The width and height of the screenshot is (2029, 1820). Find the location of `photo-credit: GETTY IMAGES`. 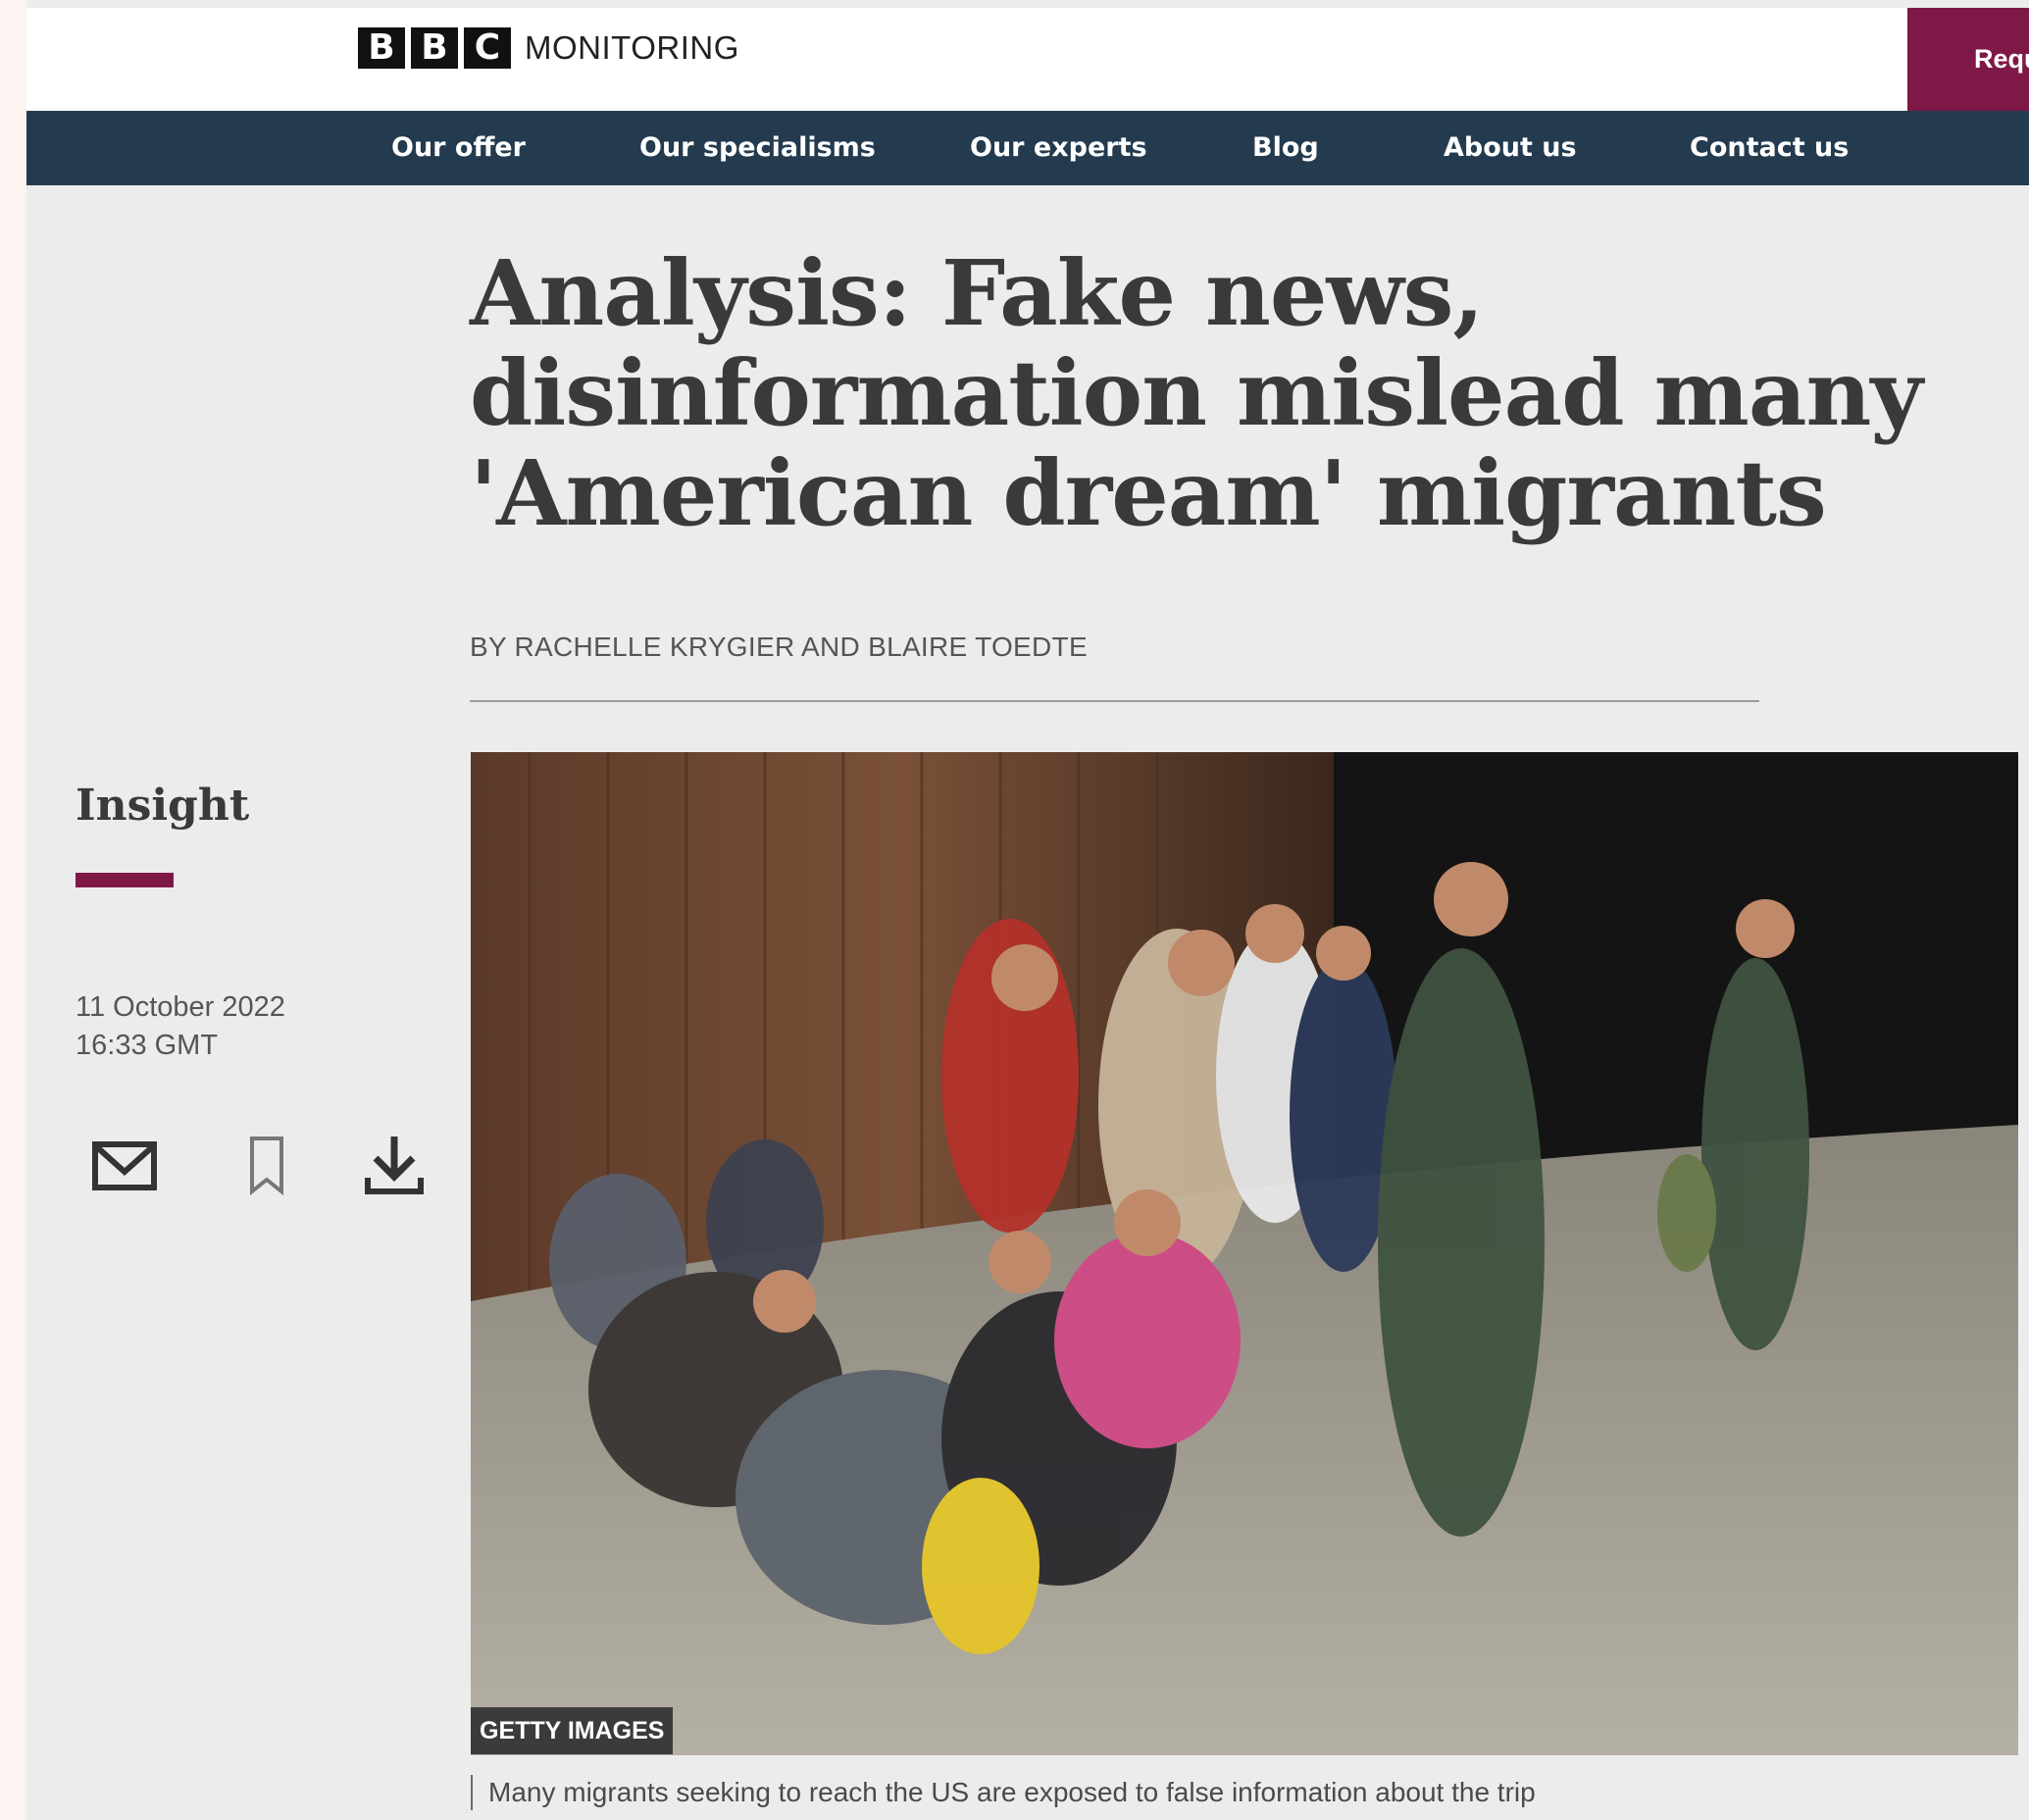

photo-credit: GETTY IMAGES is located at coordinates (572, 1730).